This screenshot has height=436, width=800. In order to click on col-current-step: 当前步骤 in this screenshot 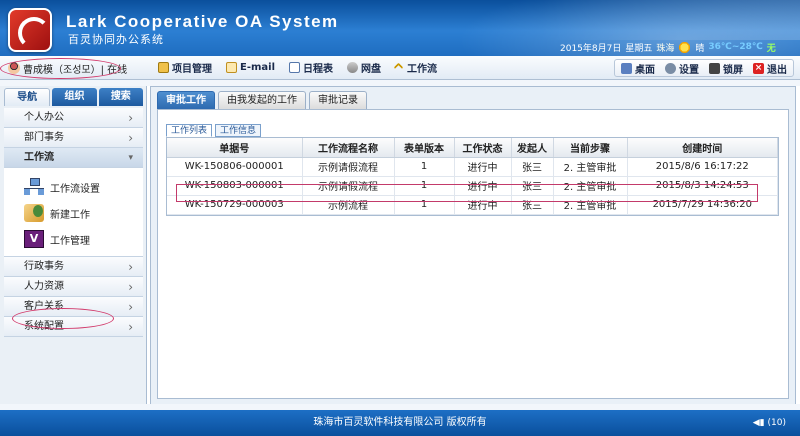, I will do `click(590, 148)`.